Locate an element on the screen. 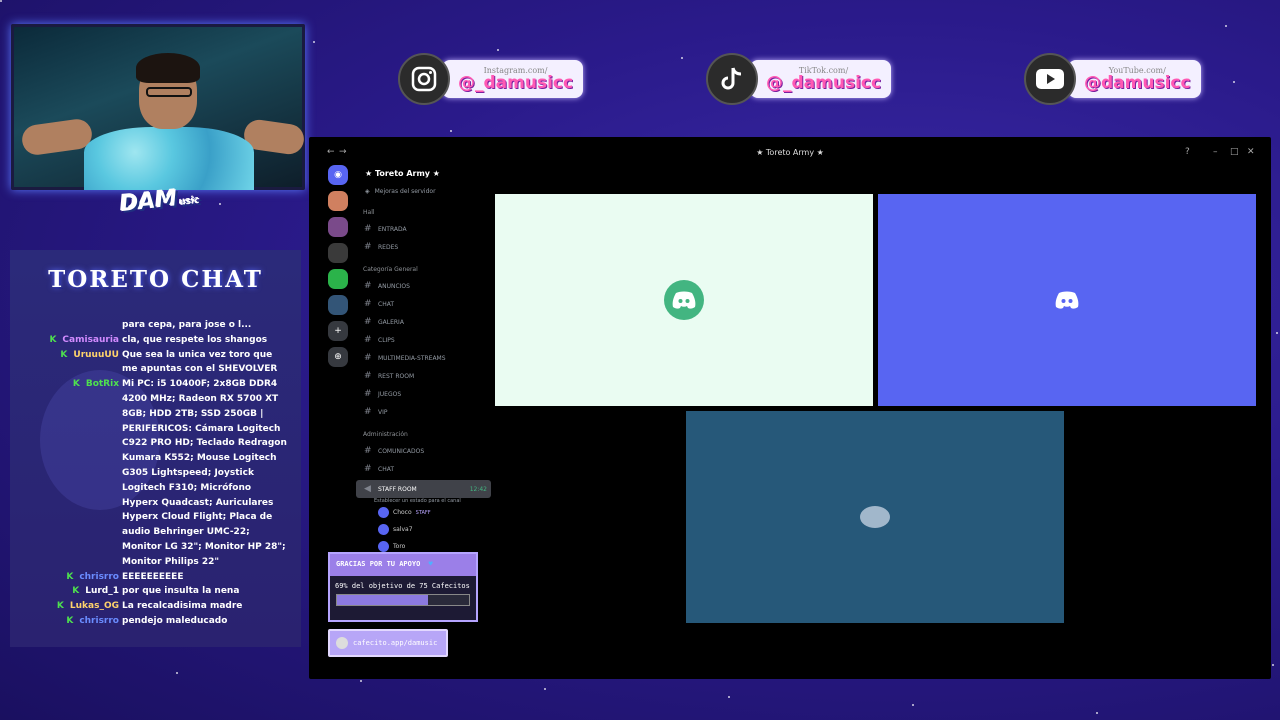 This screenshot has width=1280, height=720. text-channel: # COMUNICADOS is located at coordinates (423, 451).